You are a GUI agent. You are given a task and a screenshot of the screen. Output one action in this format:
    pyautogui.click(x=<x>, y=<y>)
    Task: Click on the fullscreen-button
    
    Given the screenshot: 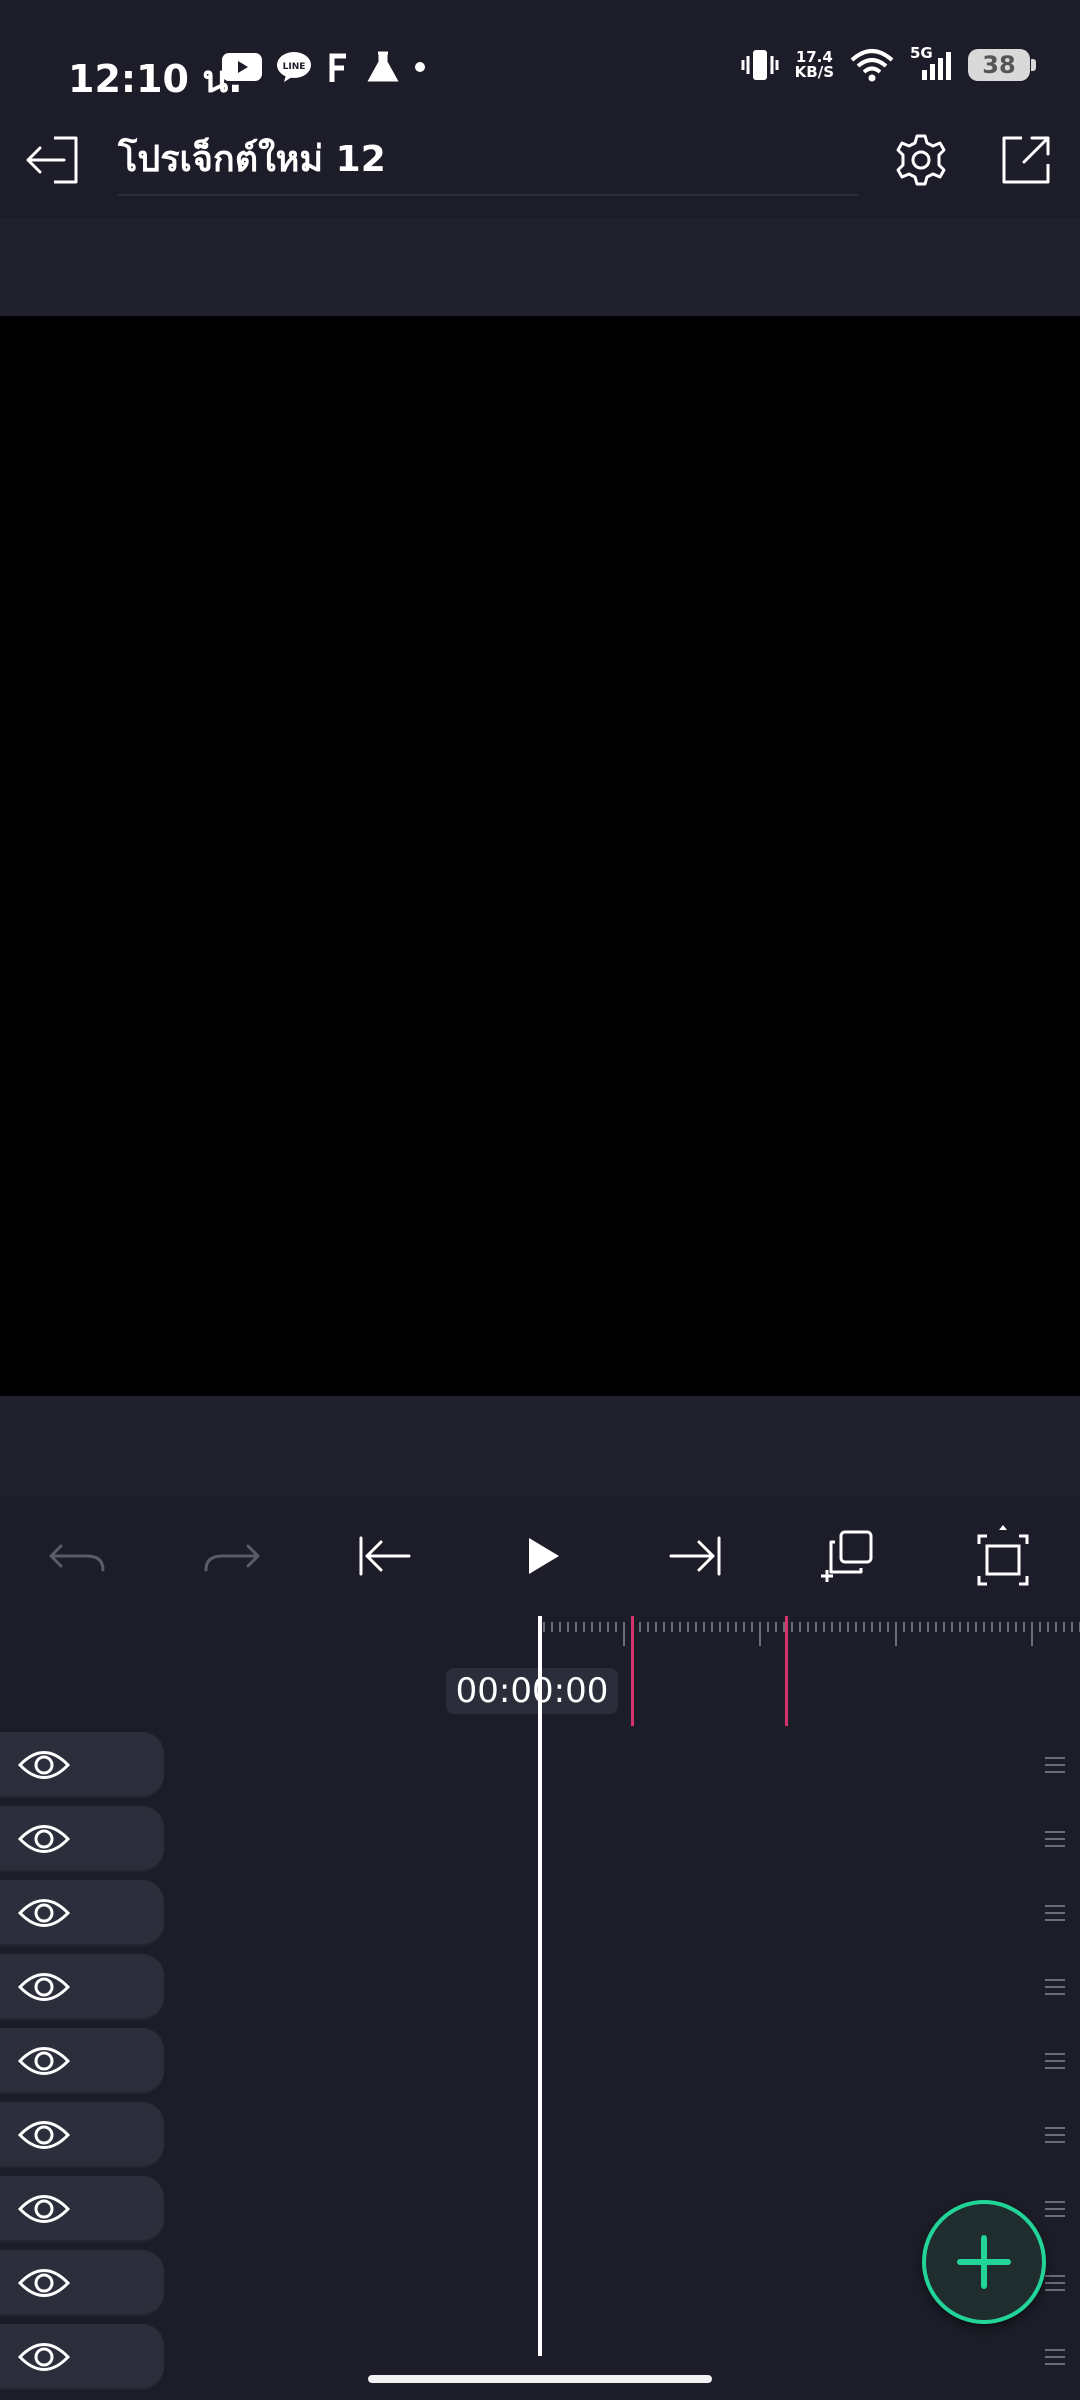 What is the action you would take?
    pyautogui.click(x=1003, y=1556)
    